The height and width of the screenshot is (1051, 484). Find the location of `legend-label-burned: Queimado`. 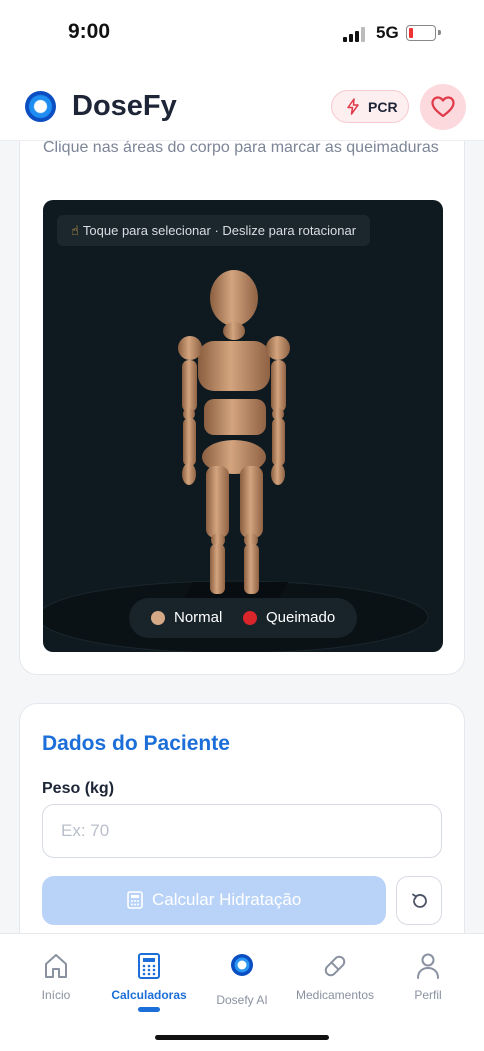

legend-label-burned: Queimado is located at coordinates (301, 617).